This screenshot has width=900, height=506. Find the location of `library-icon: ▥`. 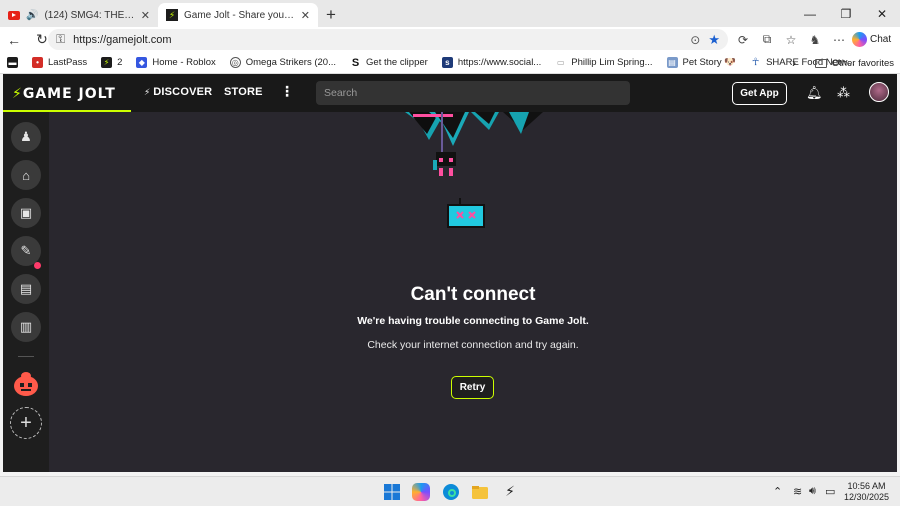

library-icon: ▥ is located at coordinates (26, 326).